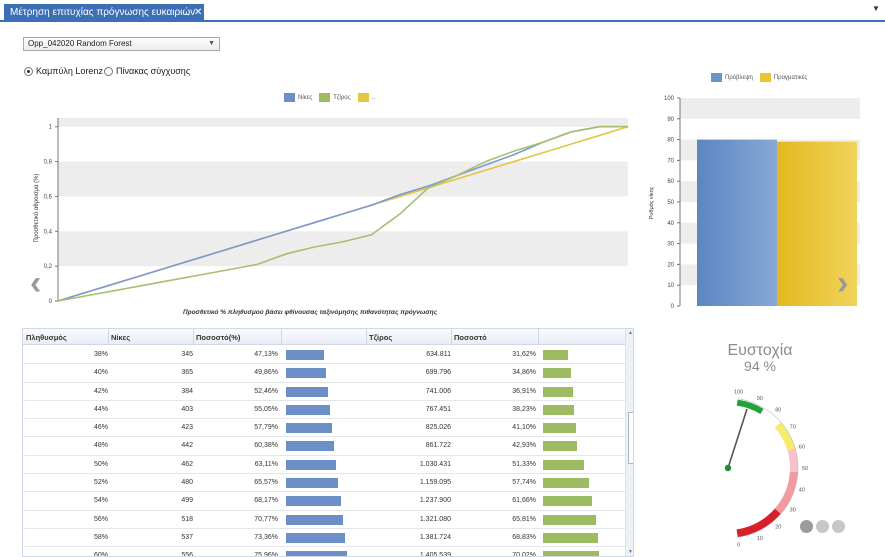  Describe the element at coordinates (670, 182) in the screenshot. I see `y-tick-label: 60` at that location.